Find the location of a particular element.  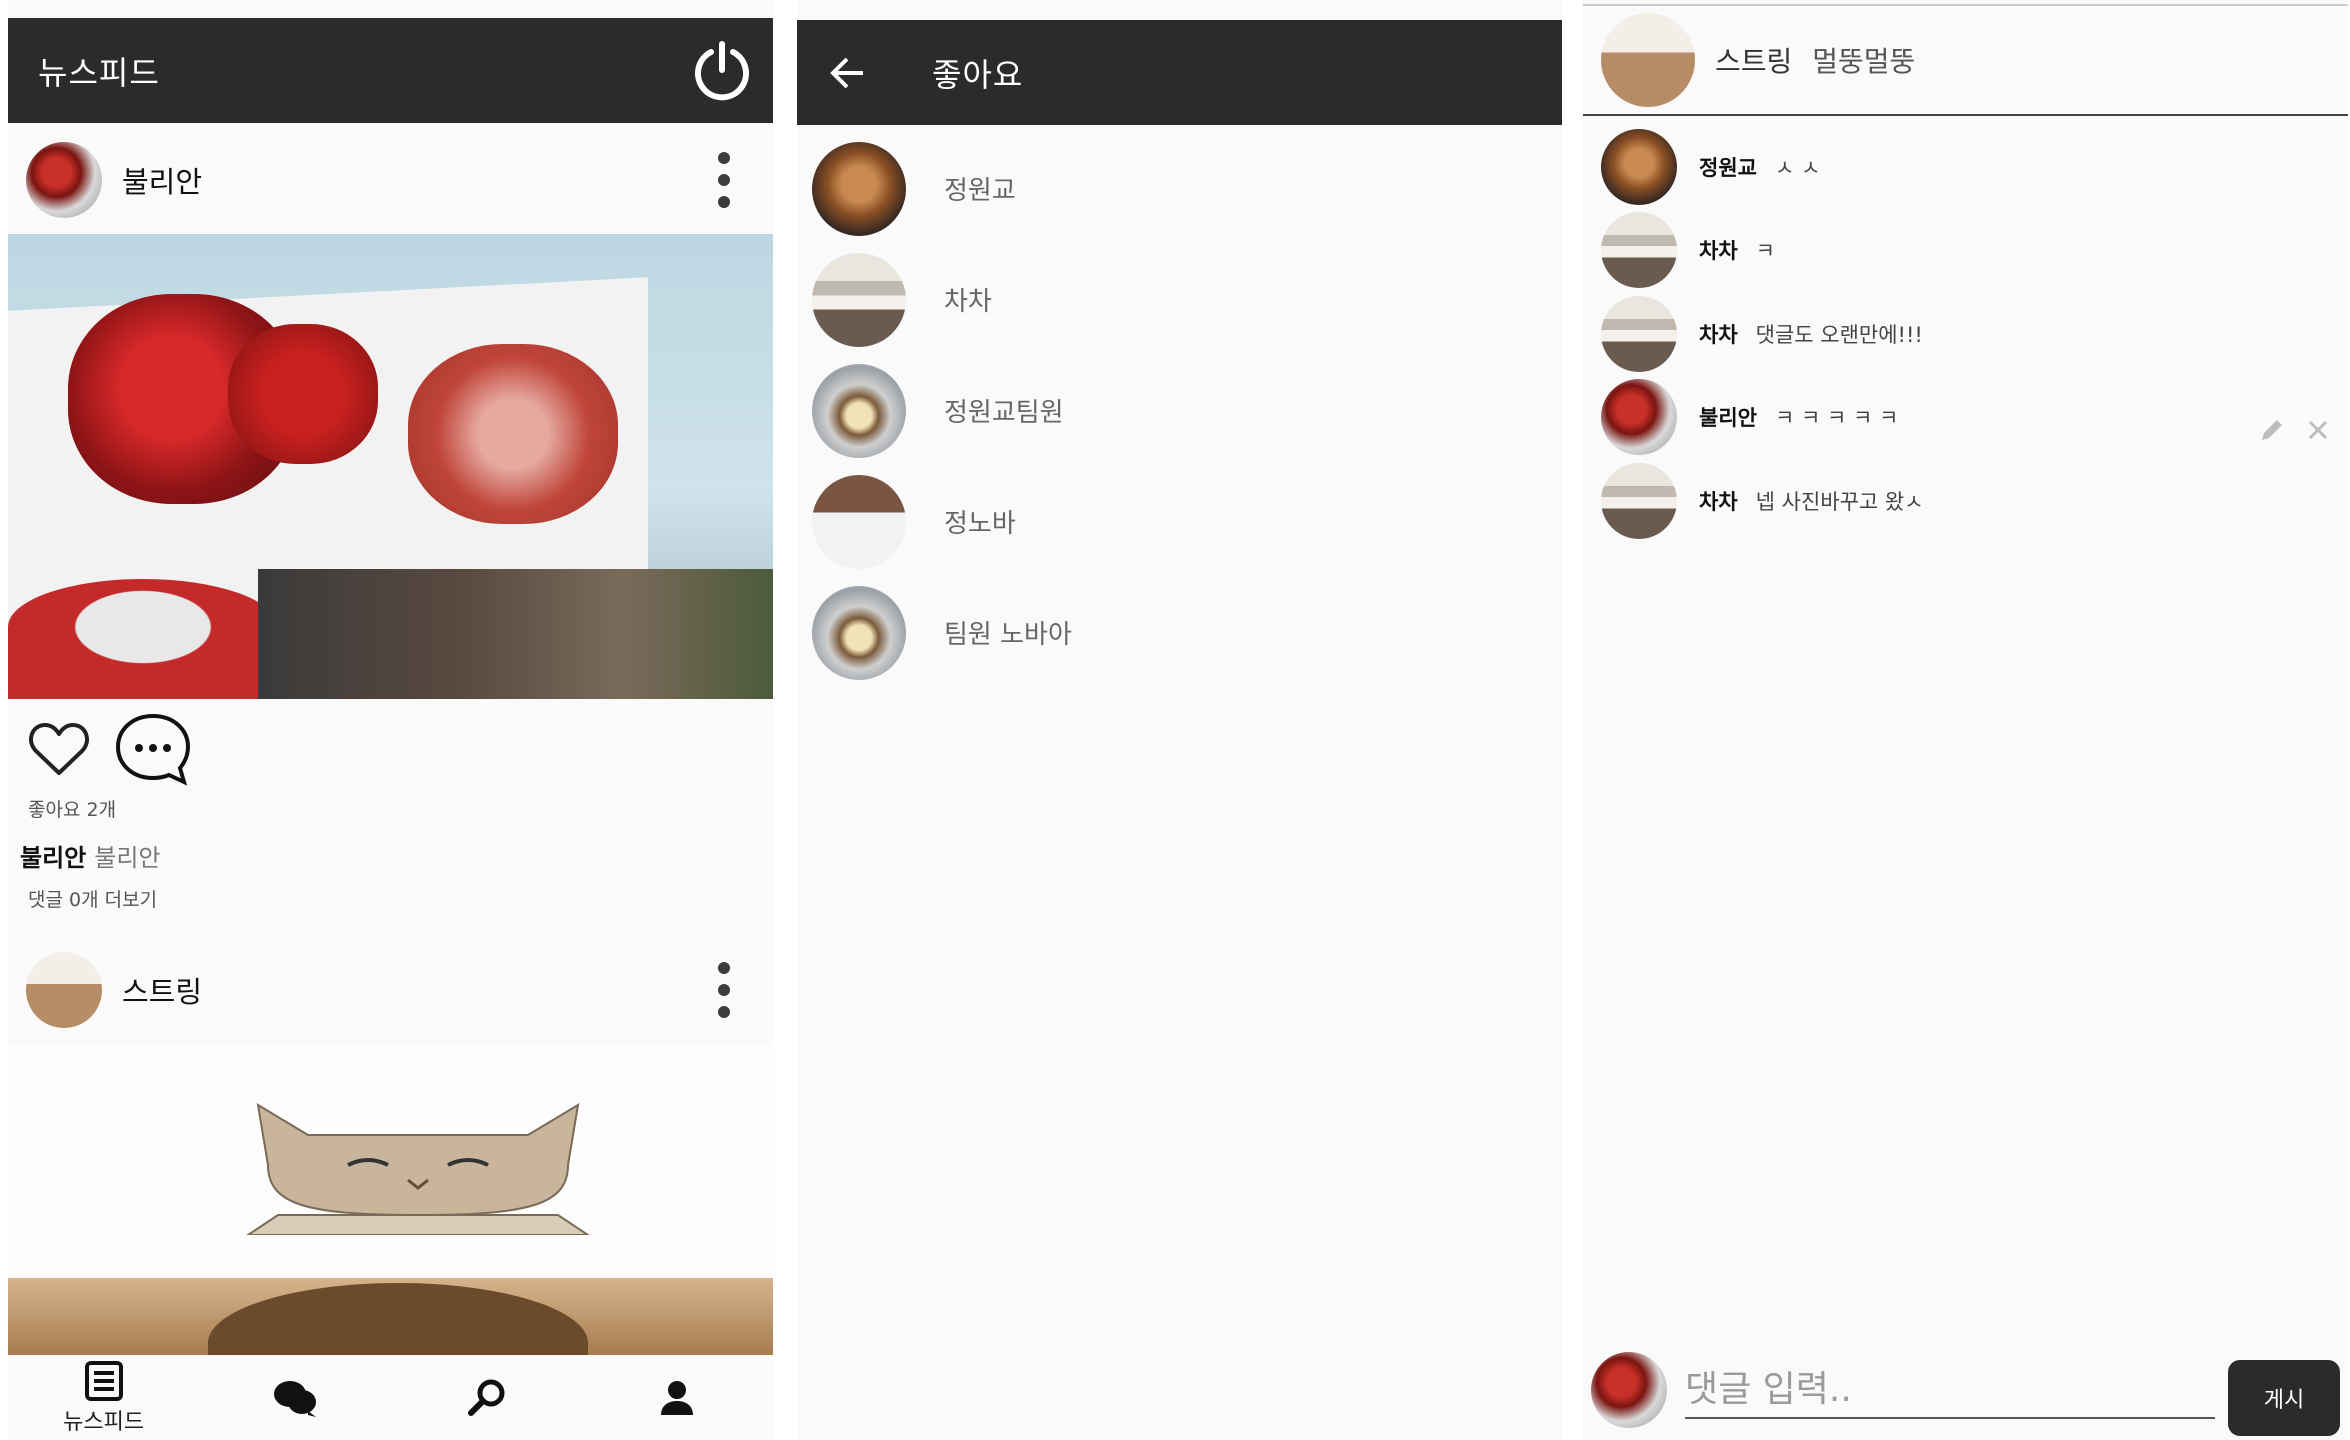

chat-icon is located at coordinates (294, 1398).